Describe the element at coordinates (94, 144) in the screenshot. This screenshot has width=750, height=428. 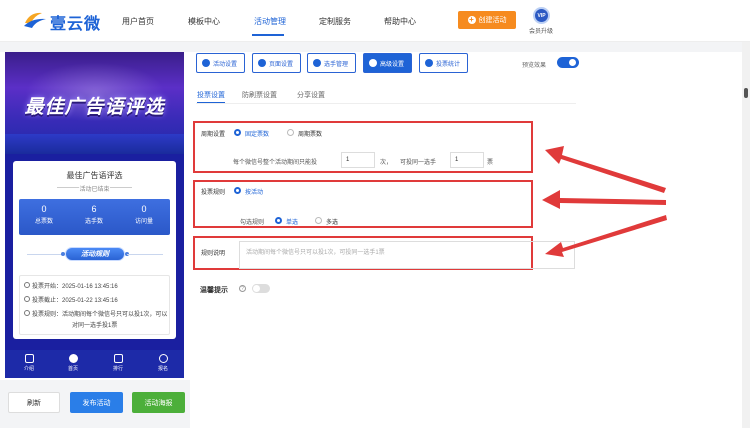
I see `banner-stage` at that location.